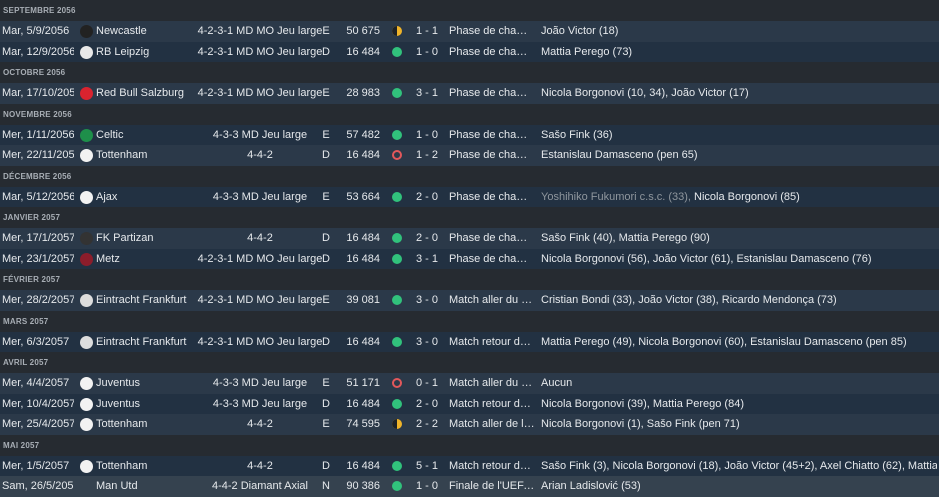  What do you see at coordinates (260, 341) in the screenshot?
I see `formation: 4-2-3-1 MD MO Jeu large` at bounding box center [260, 341].